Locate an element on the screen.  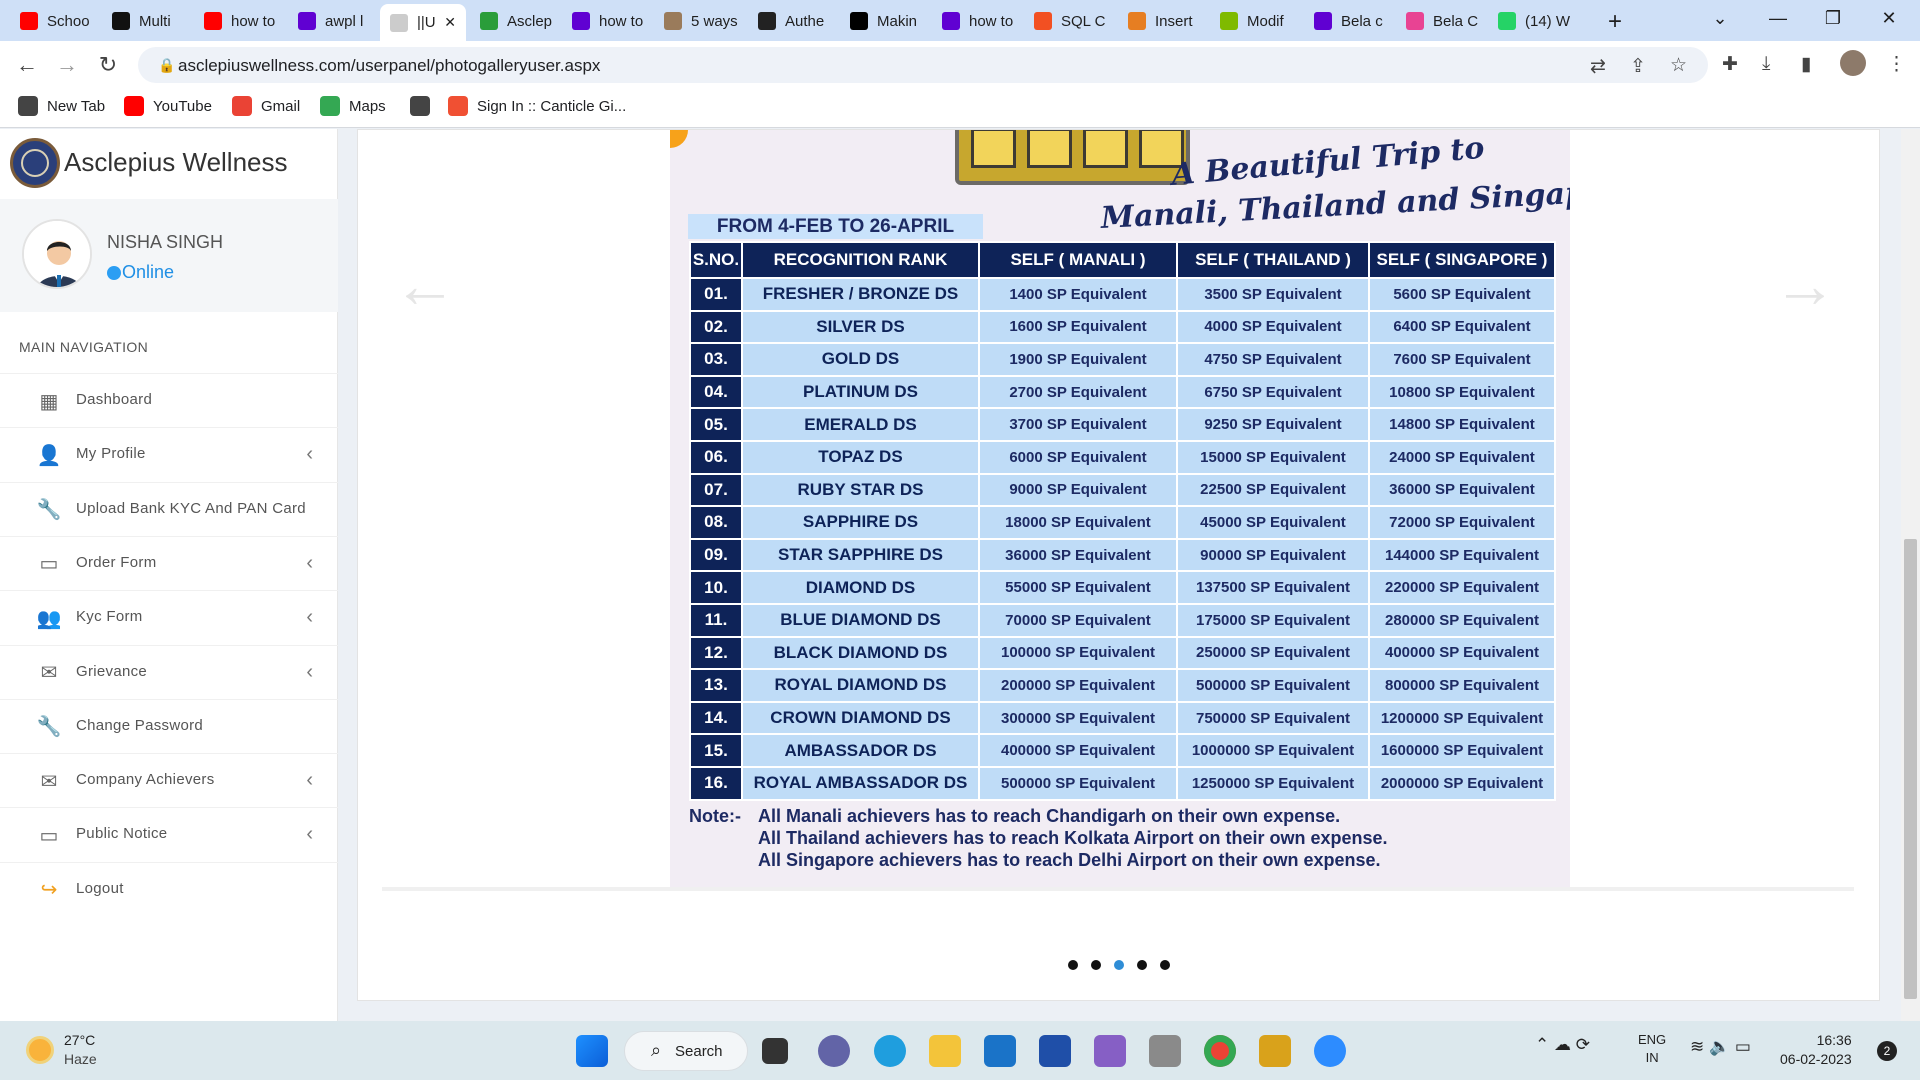
sidebar-item-upload-bank-kyc-and-pan-card: 🔧 Upload Bank KYC And PAN Card is located at coordinates (169, 508).